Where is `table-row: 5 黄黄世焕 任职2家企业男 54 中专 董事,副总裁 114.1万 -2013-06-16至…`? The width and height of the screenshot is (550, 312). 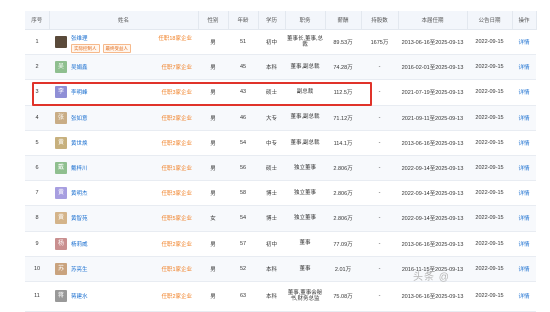 table-row: 5 黄黄世焕 任职2家企业男 54 中专 董事,副总裁 114.1万 -2013-06-16至… is located at coordinates (280, 143).